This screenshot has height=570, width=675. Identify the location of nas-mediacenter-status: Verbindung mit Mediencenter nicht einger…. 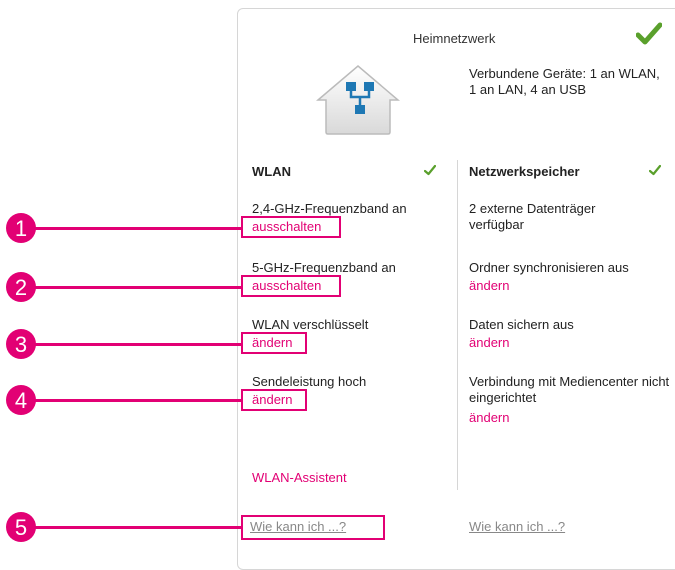
(569, 389).